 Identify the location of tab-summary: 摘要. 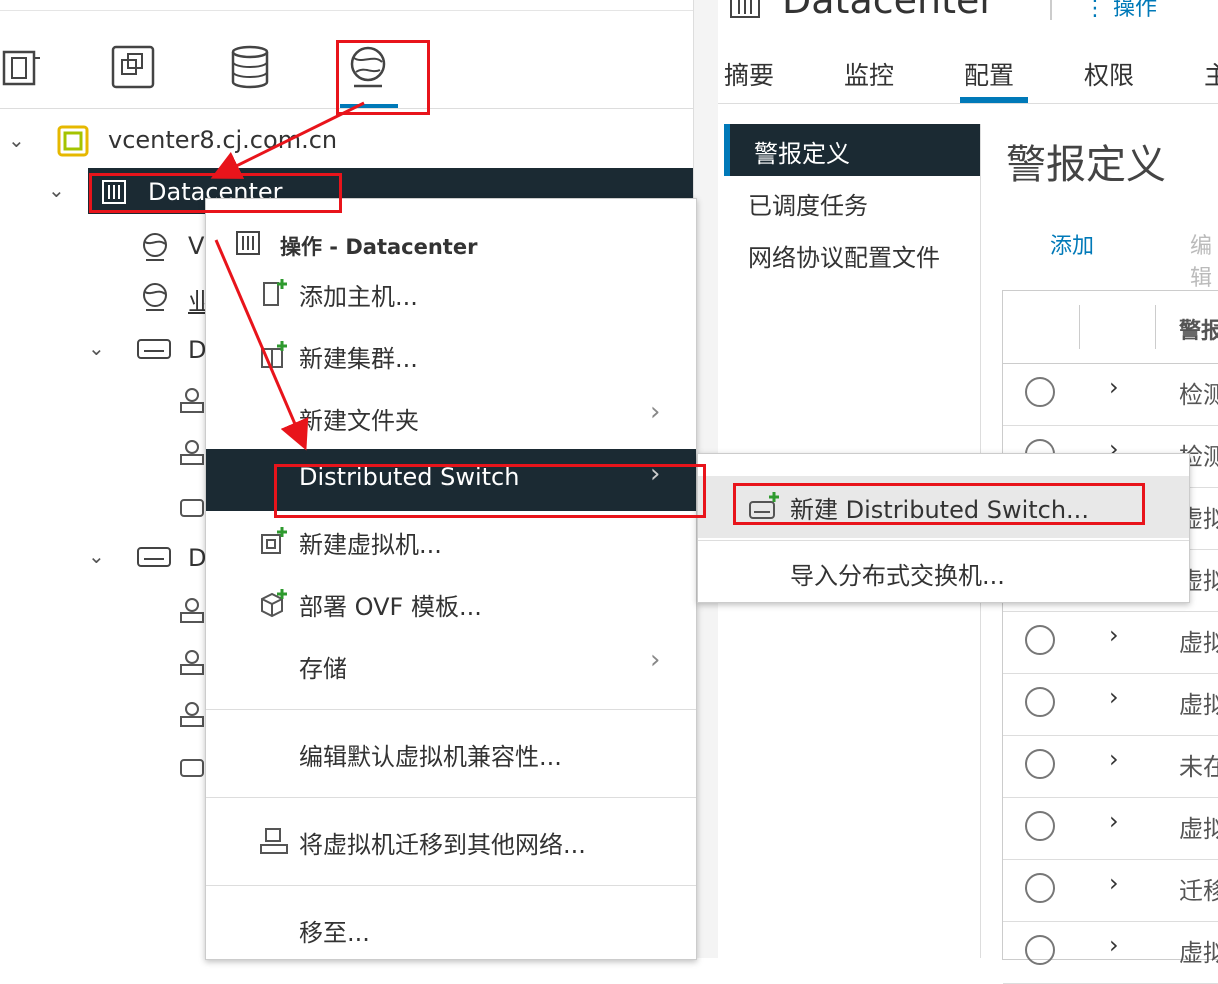
(749, 74).